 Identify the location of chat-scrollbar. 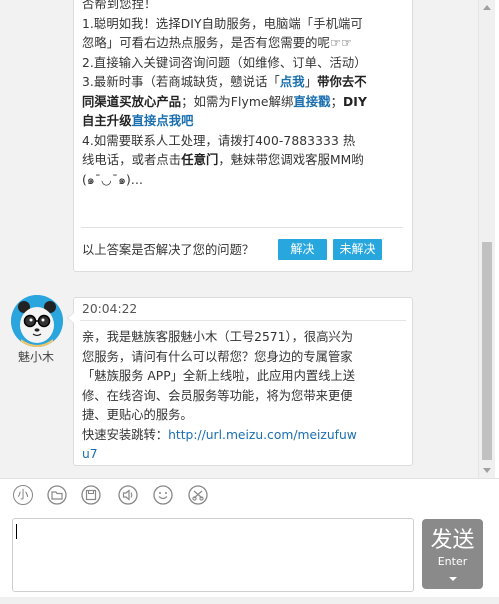
(486, 239).